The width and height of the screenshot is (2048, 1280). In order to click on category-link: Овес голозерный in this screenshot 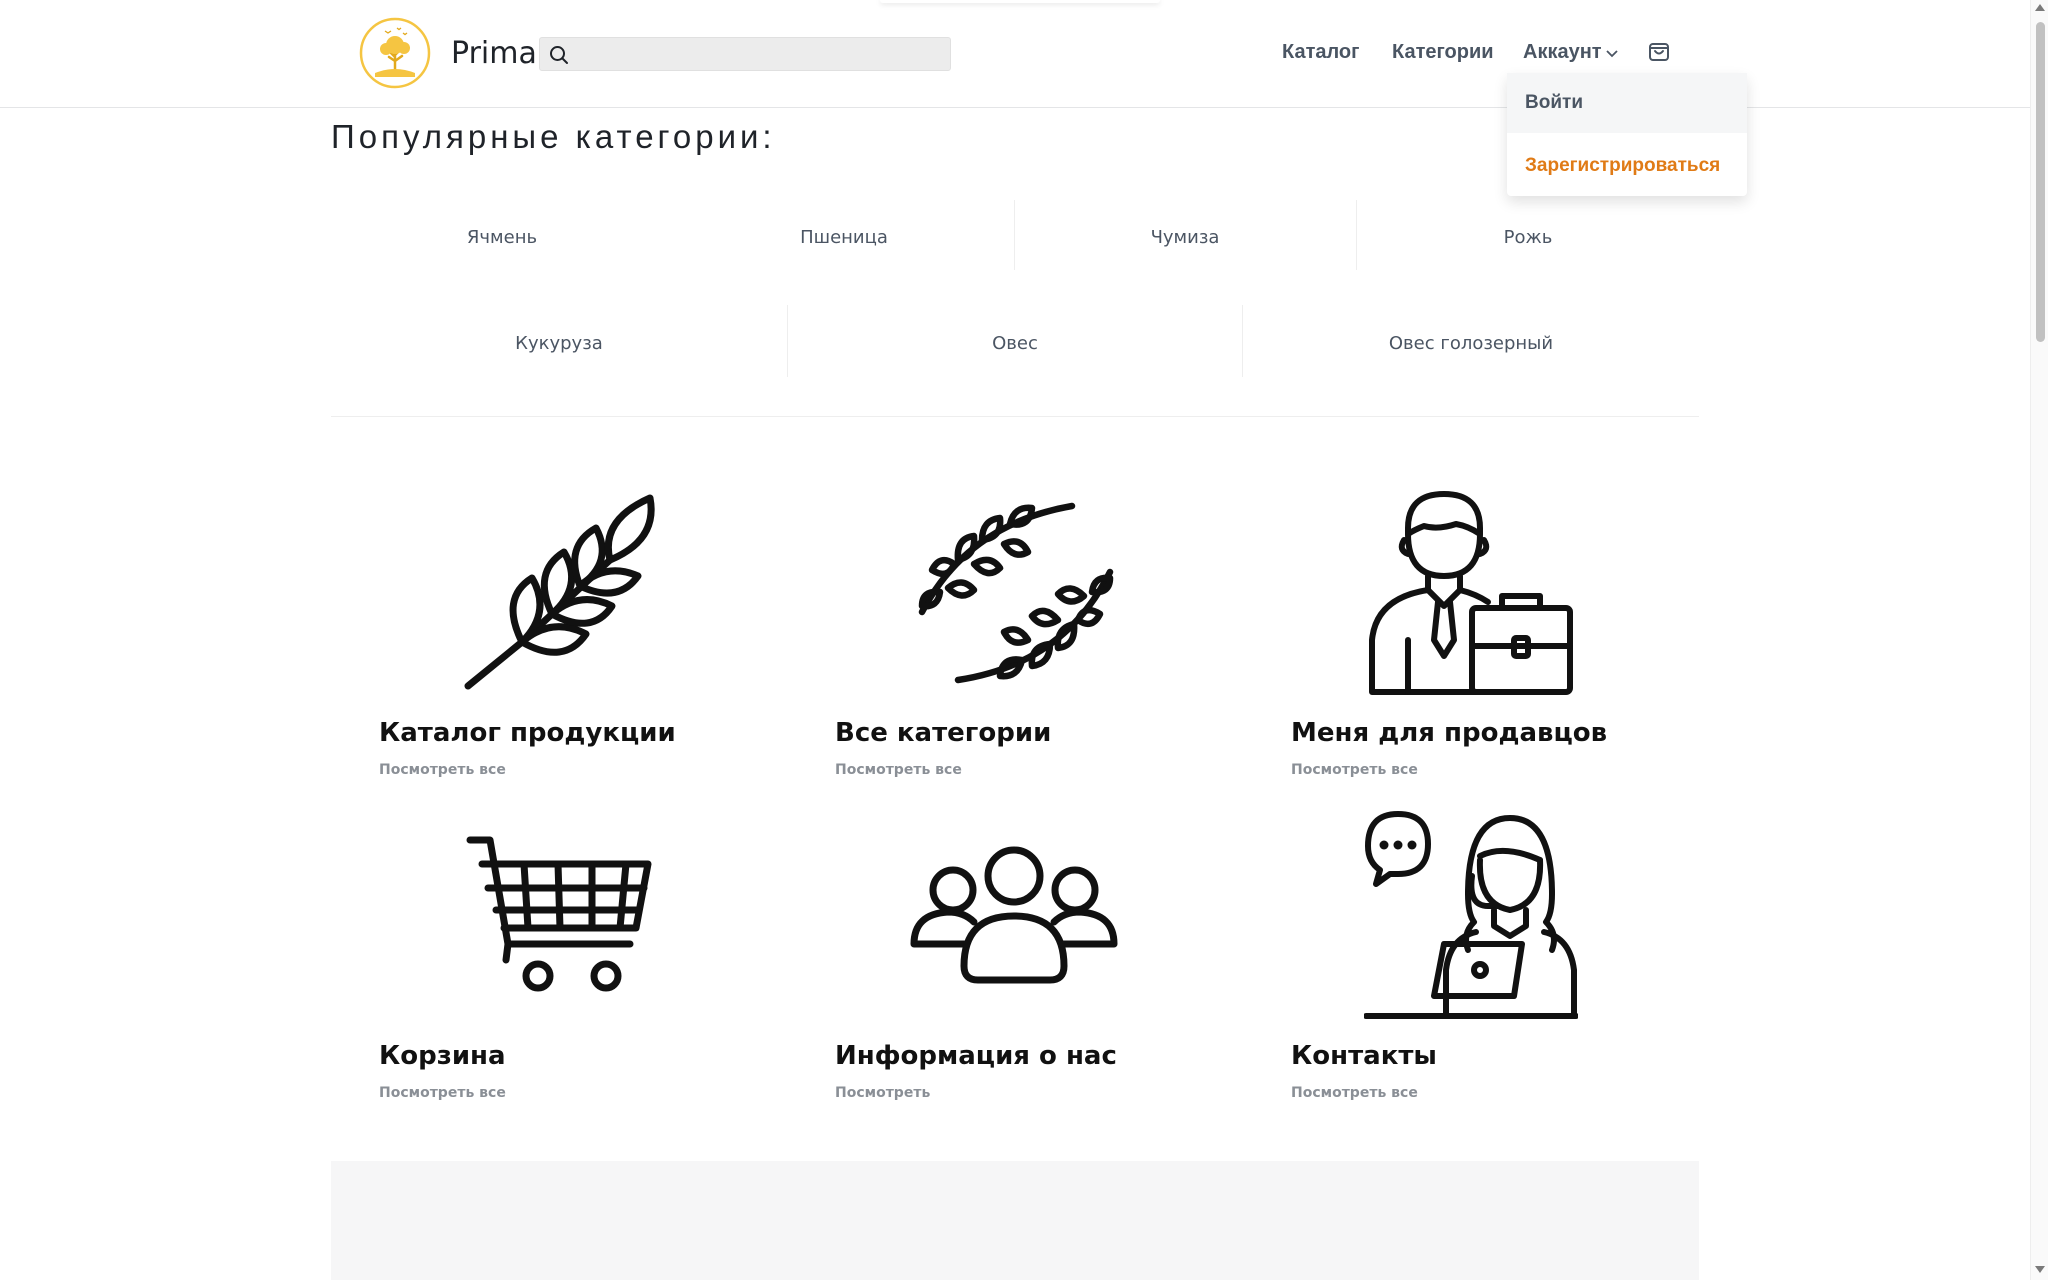, I will do `click(1471, 343)`.